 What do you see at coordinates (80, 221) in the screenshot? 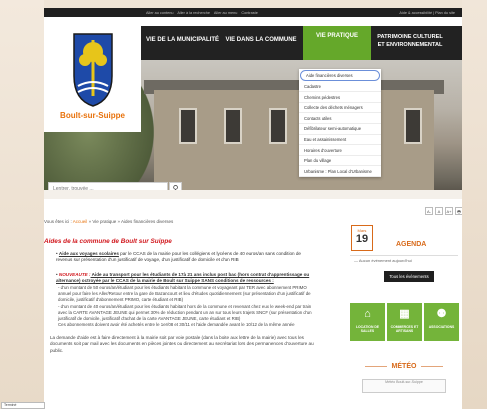
I see `breadcrumb-home-link: Accueil` at bounding box center [80, 221].